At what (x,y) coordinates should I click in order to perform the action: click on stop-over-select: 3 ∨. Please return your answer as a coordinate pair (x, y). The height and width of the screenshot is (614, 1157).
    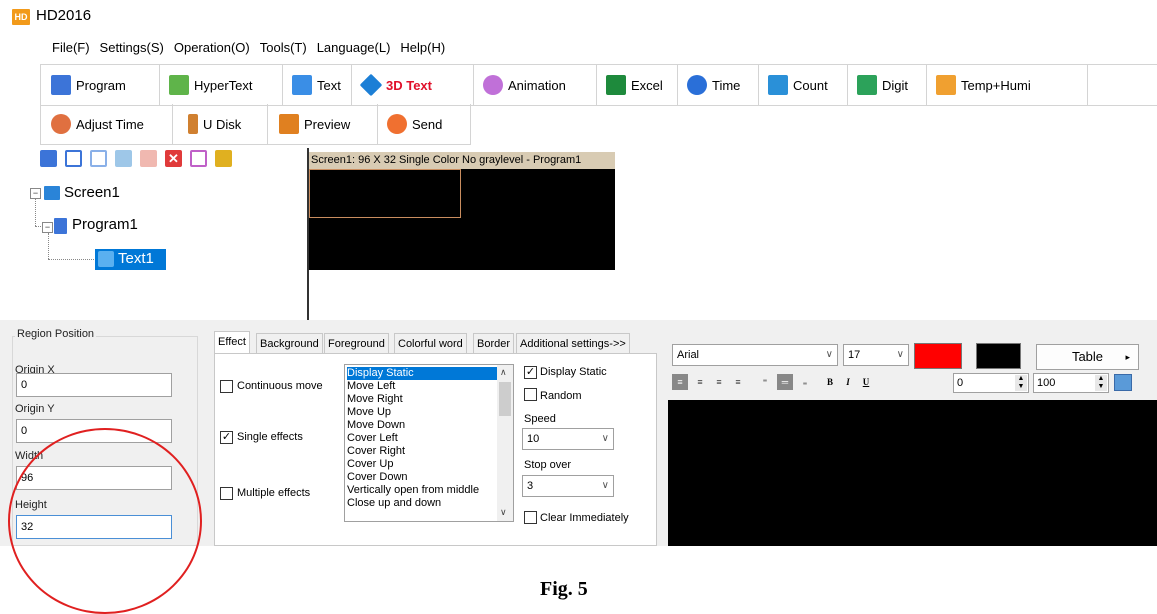
    Looking at the image, I should click on (568, 486).